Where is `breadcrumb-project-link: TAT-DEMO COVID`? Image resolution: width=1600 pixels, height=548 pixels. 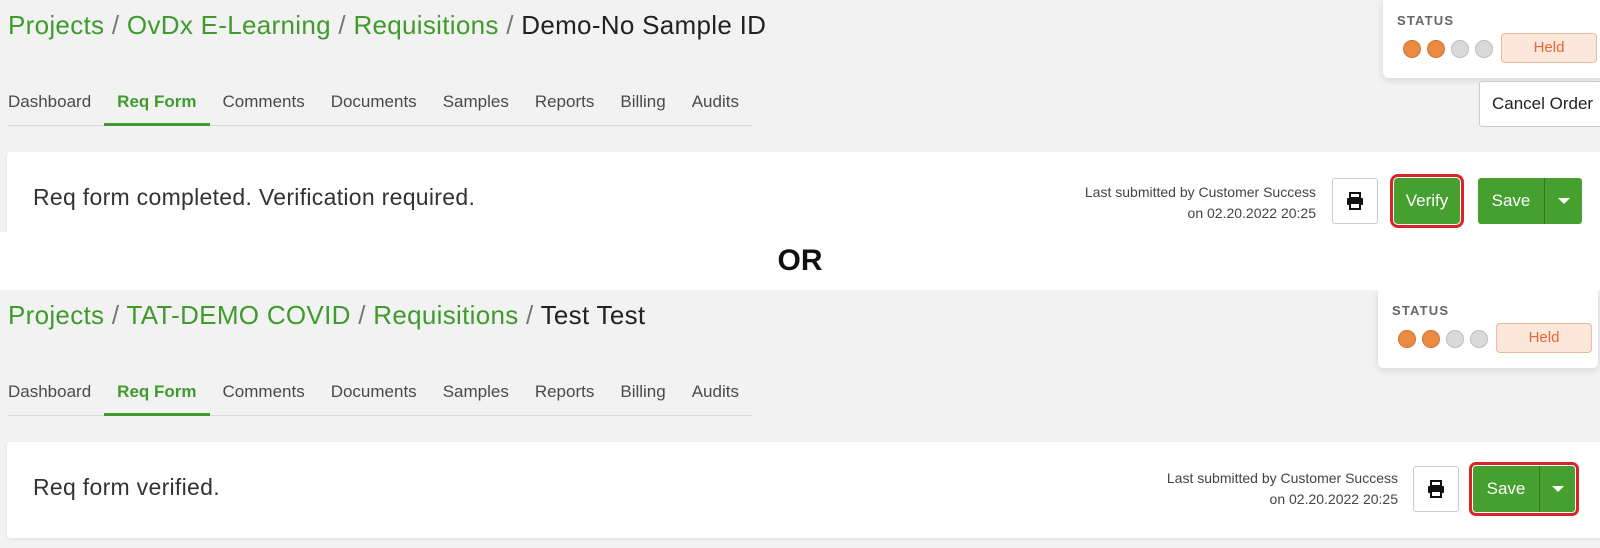 breadcrumb-project-link: TAT-DEMO COVID is located at coordinates (238, 315).